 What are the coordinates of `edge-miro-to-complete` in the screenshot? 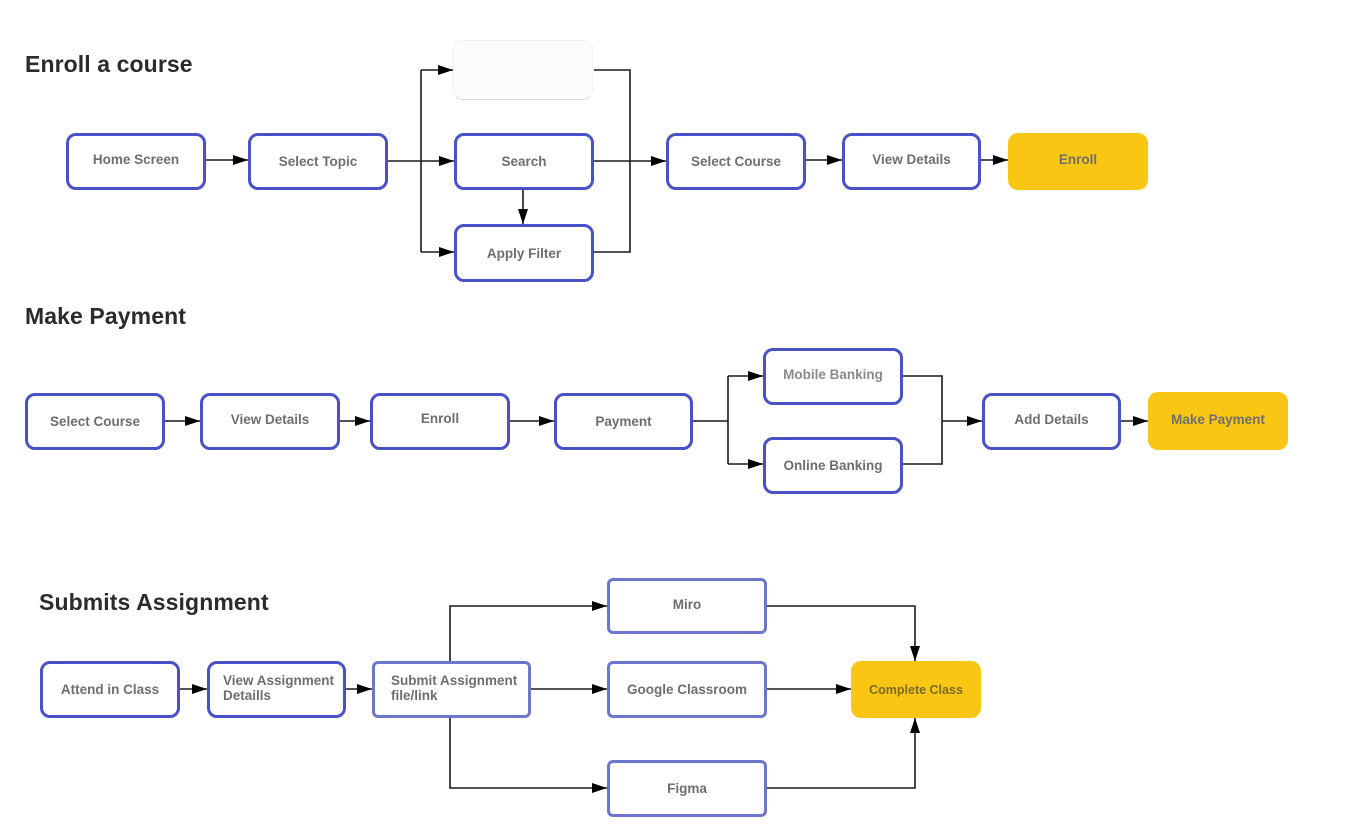 It's located at (843, 633).